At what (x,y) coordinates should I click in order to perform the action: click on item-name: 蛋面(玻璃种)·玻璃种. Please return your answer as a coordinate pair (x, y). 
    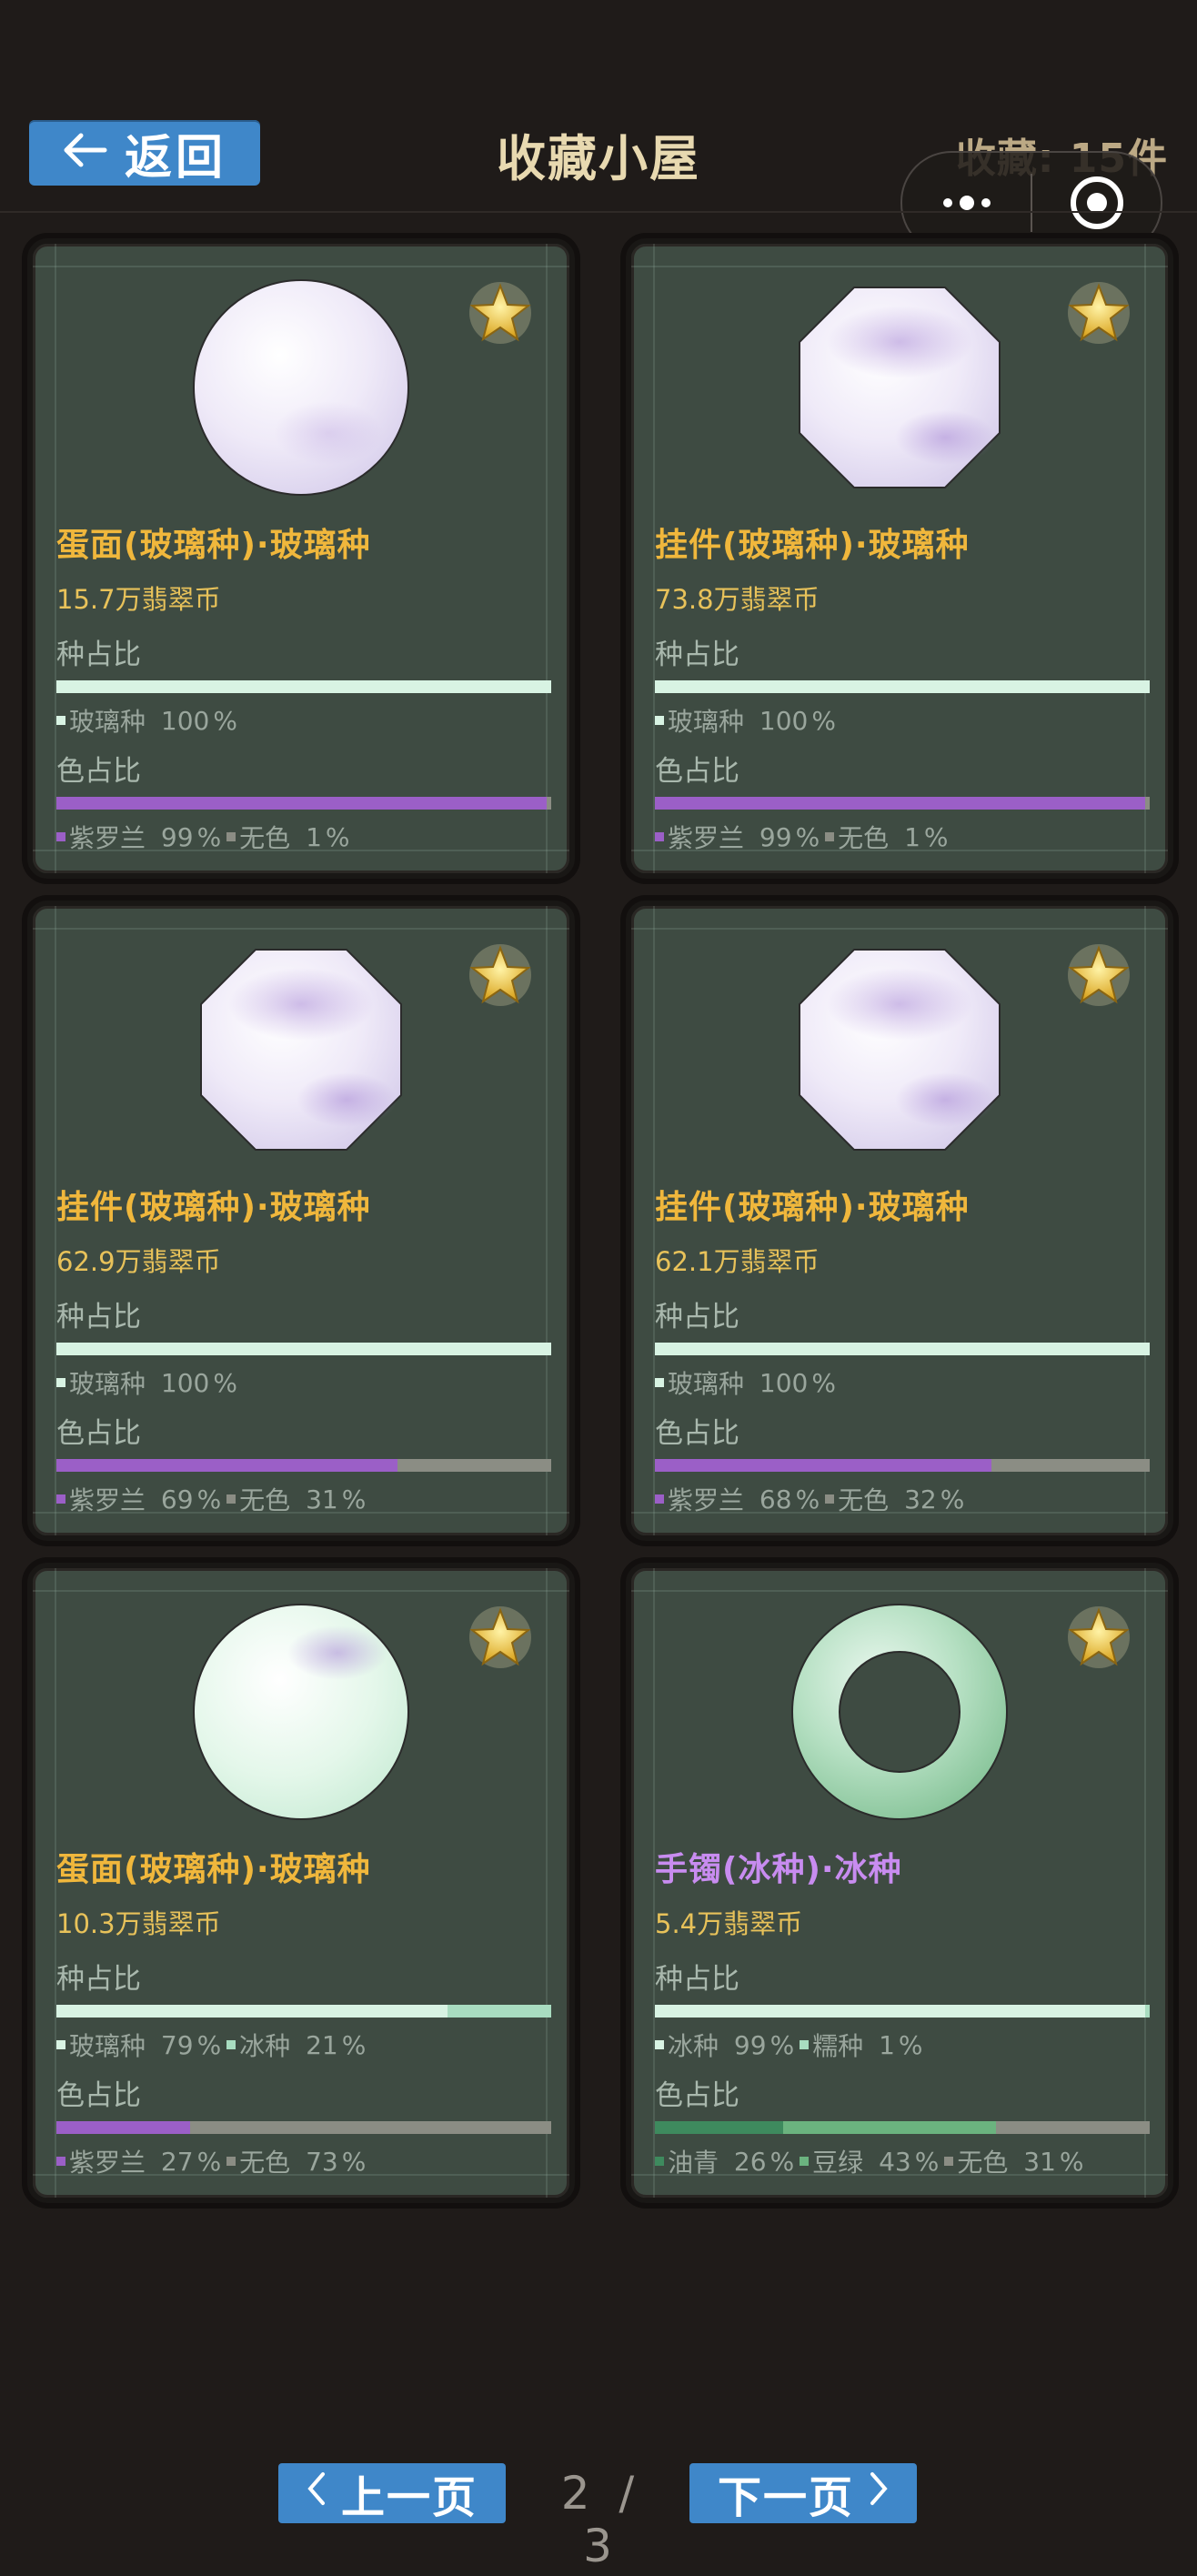
    Looking at the image, I should click on (213, 1869).